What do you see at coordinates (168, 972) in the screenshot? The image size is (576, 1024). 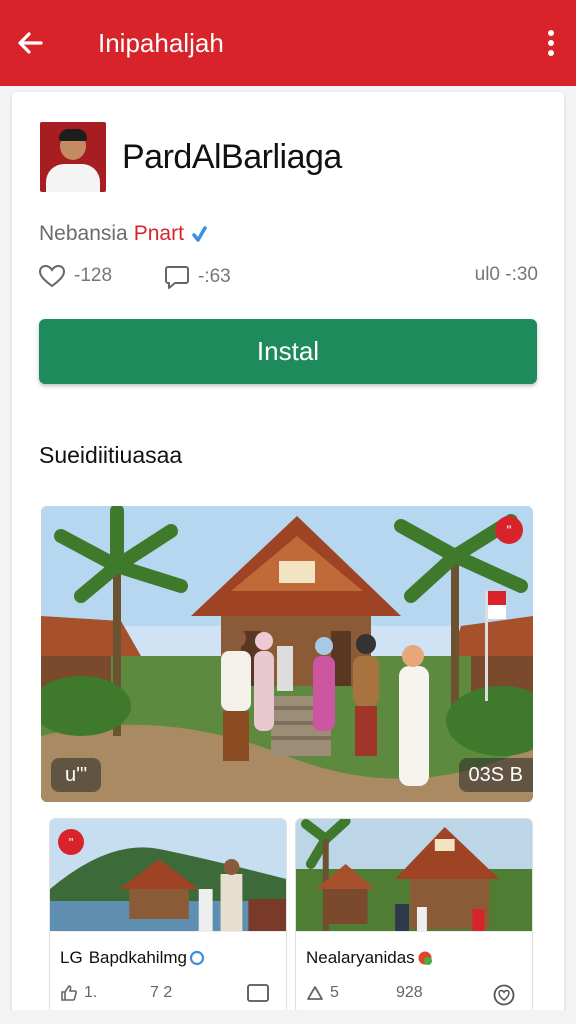 I see `photo-caption: LG Bapdkahilmg 1. 7 2` at bounding box center [168, 972].